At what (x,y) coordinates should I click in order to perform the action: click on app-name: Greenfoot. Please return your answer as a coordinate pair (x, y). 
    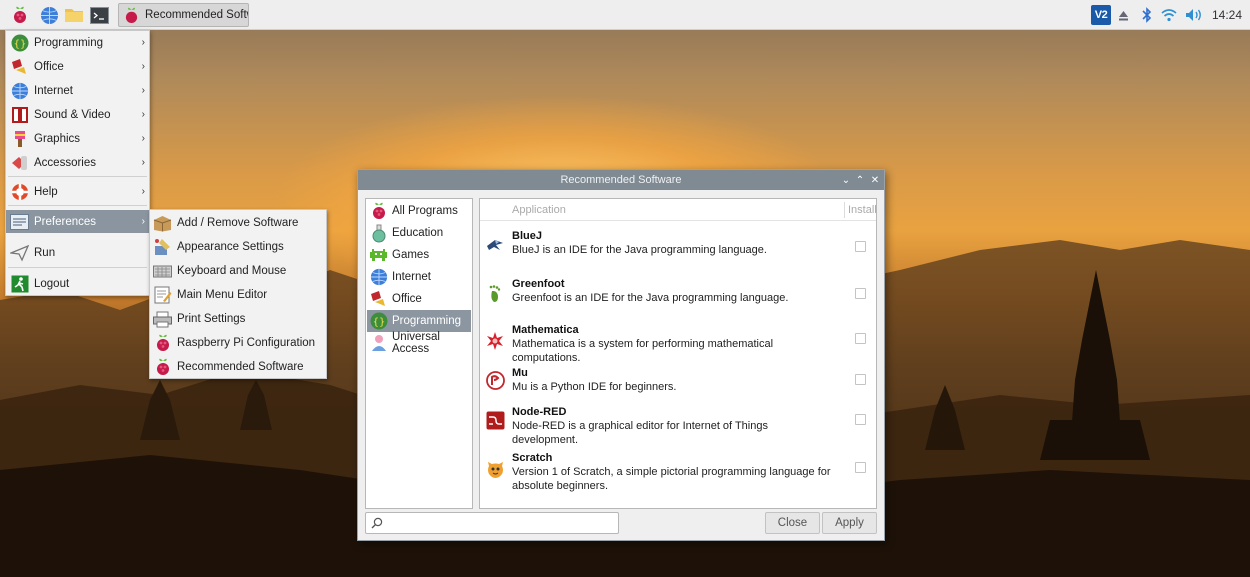
    Looking at the image, I should click on (538, 284).